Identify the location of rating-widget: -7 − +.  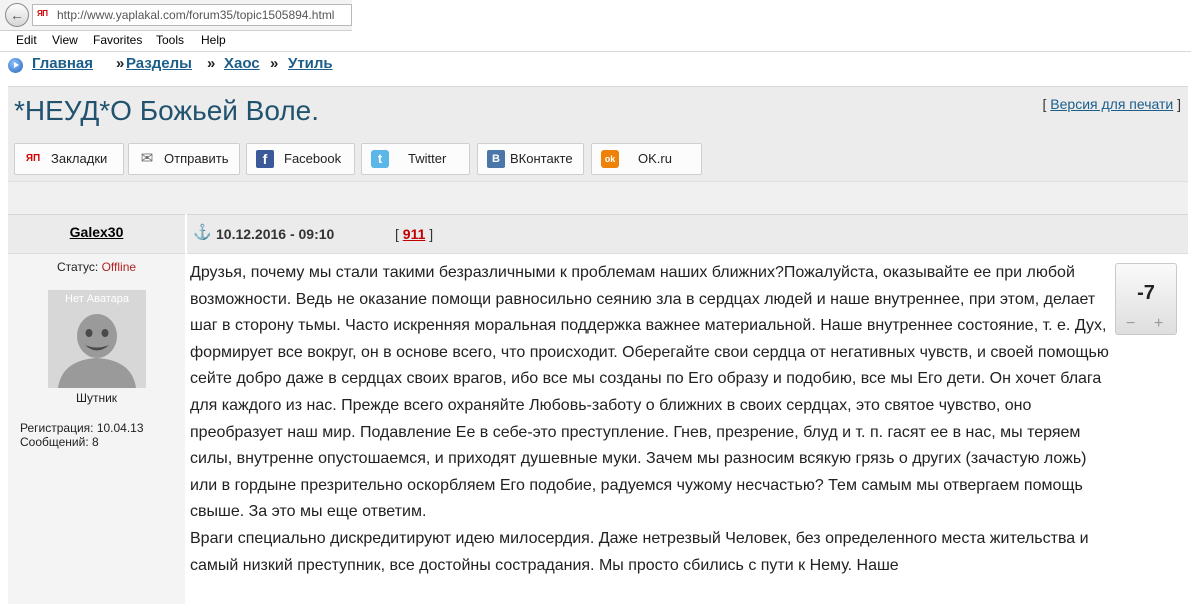
(1146, 299).